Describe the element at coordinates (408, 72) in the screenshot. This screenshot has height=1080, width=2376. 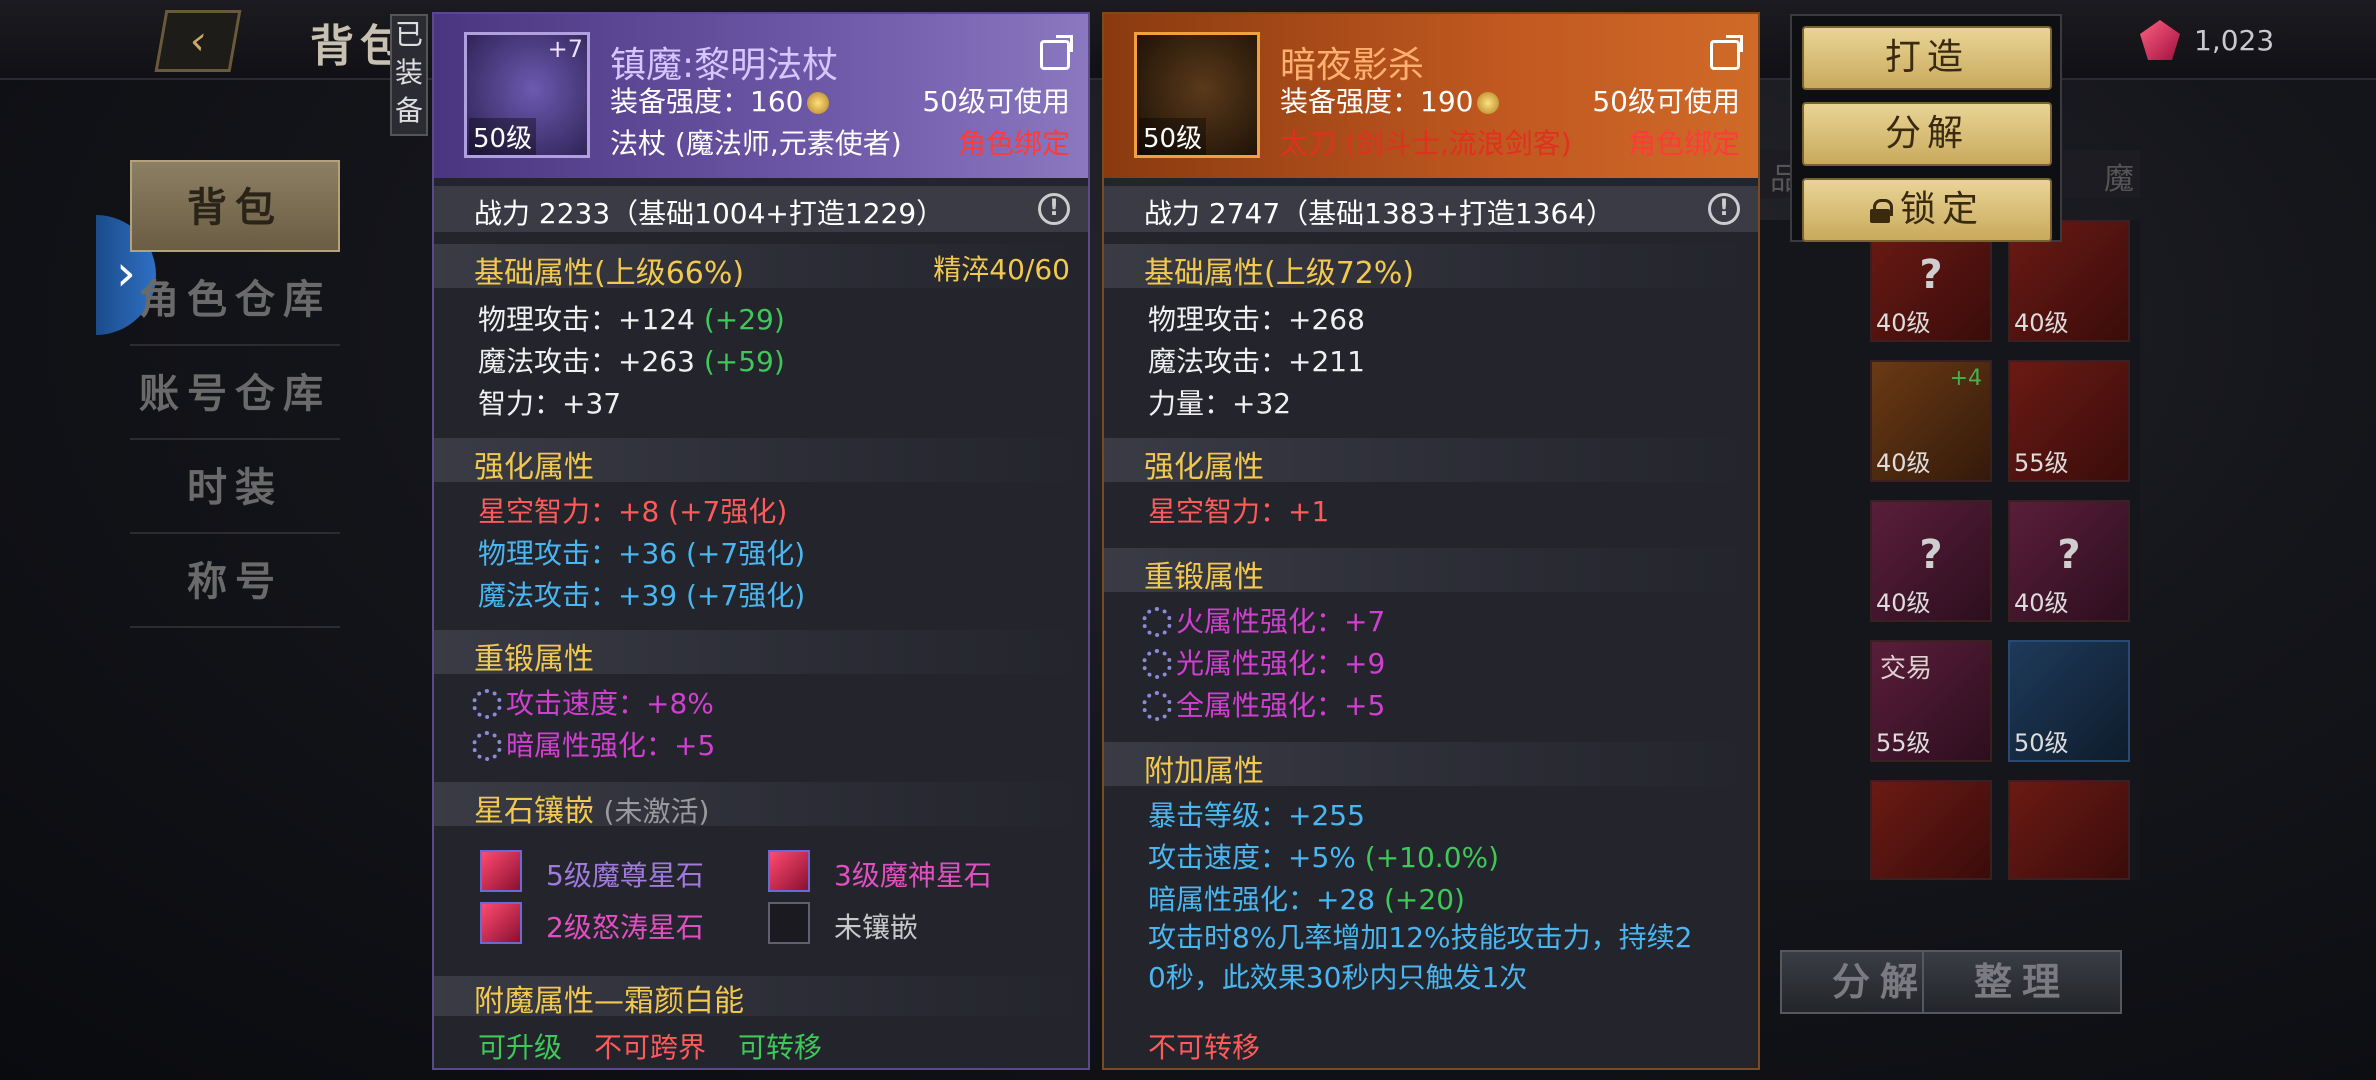
I see `badge-char: 装` at that location.